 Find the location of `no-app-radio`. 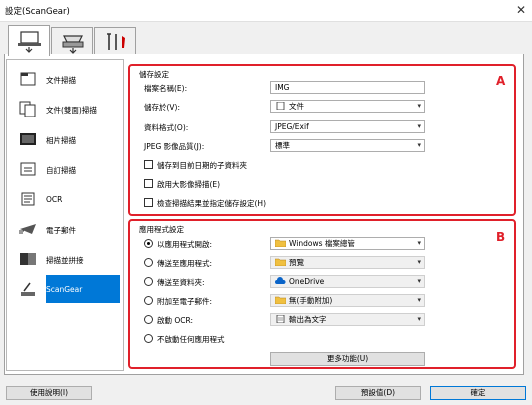

no-app-radio is located at coordinates (148, 338).